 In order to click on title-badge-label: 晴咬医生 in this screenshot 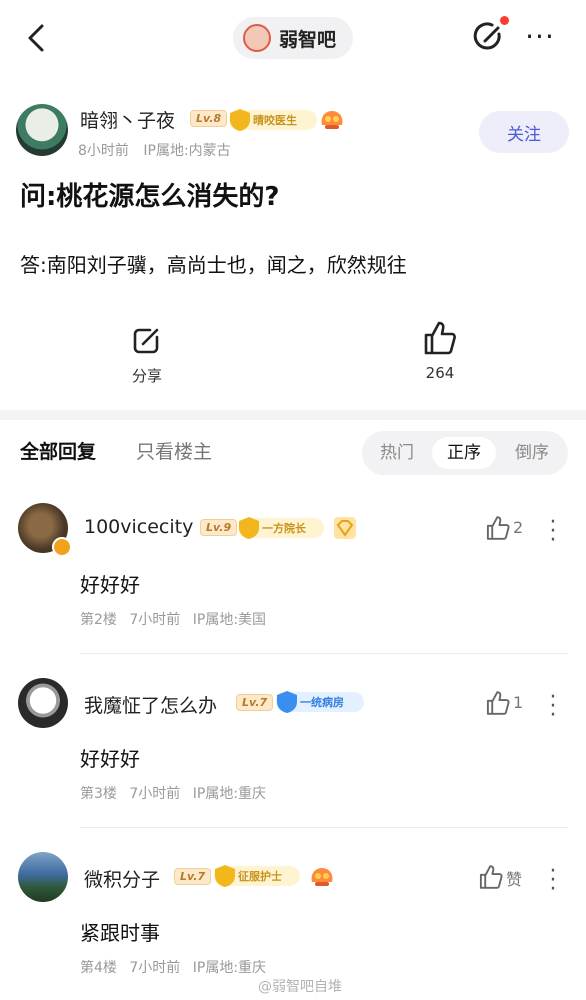, I will do `click(275, 120)`.